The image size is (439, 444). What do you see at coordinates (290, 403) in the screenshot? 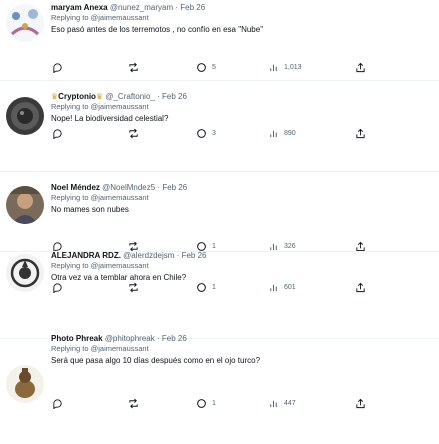
I see `views-count: 447` at bounding box center [290, 403].